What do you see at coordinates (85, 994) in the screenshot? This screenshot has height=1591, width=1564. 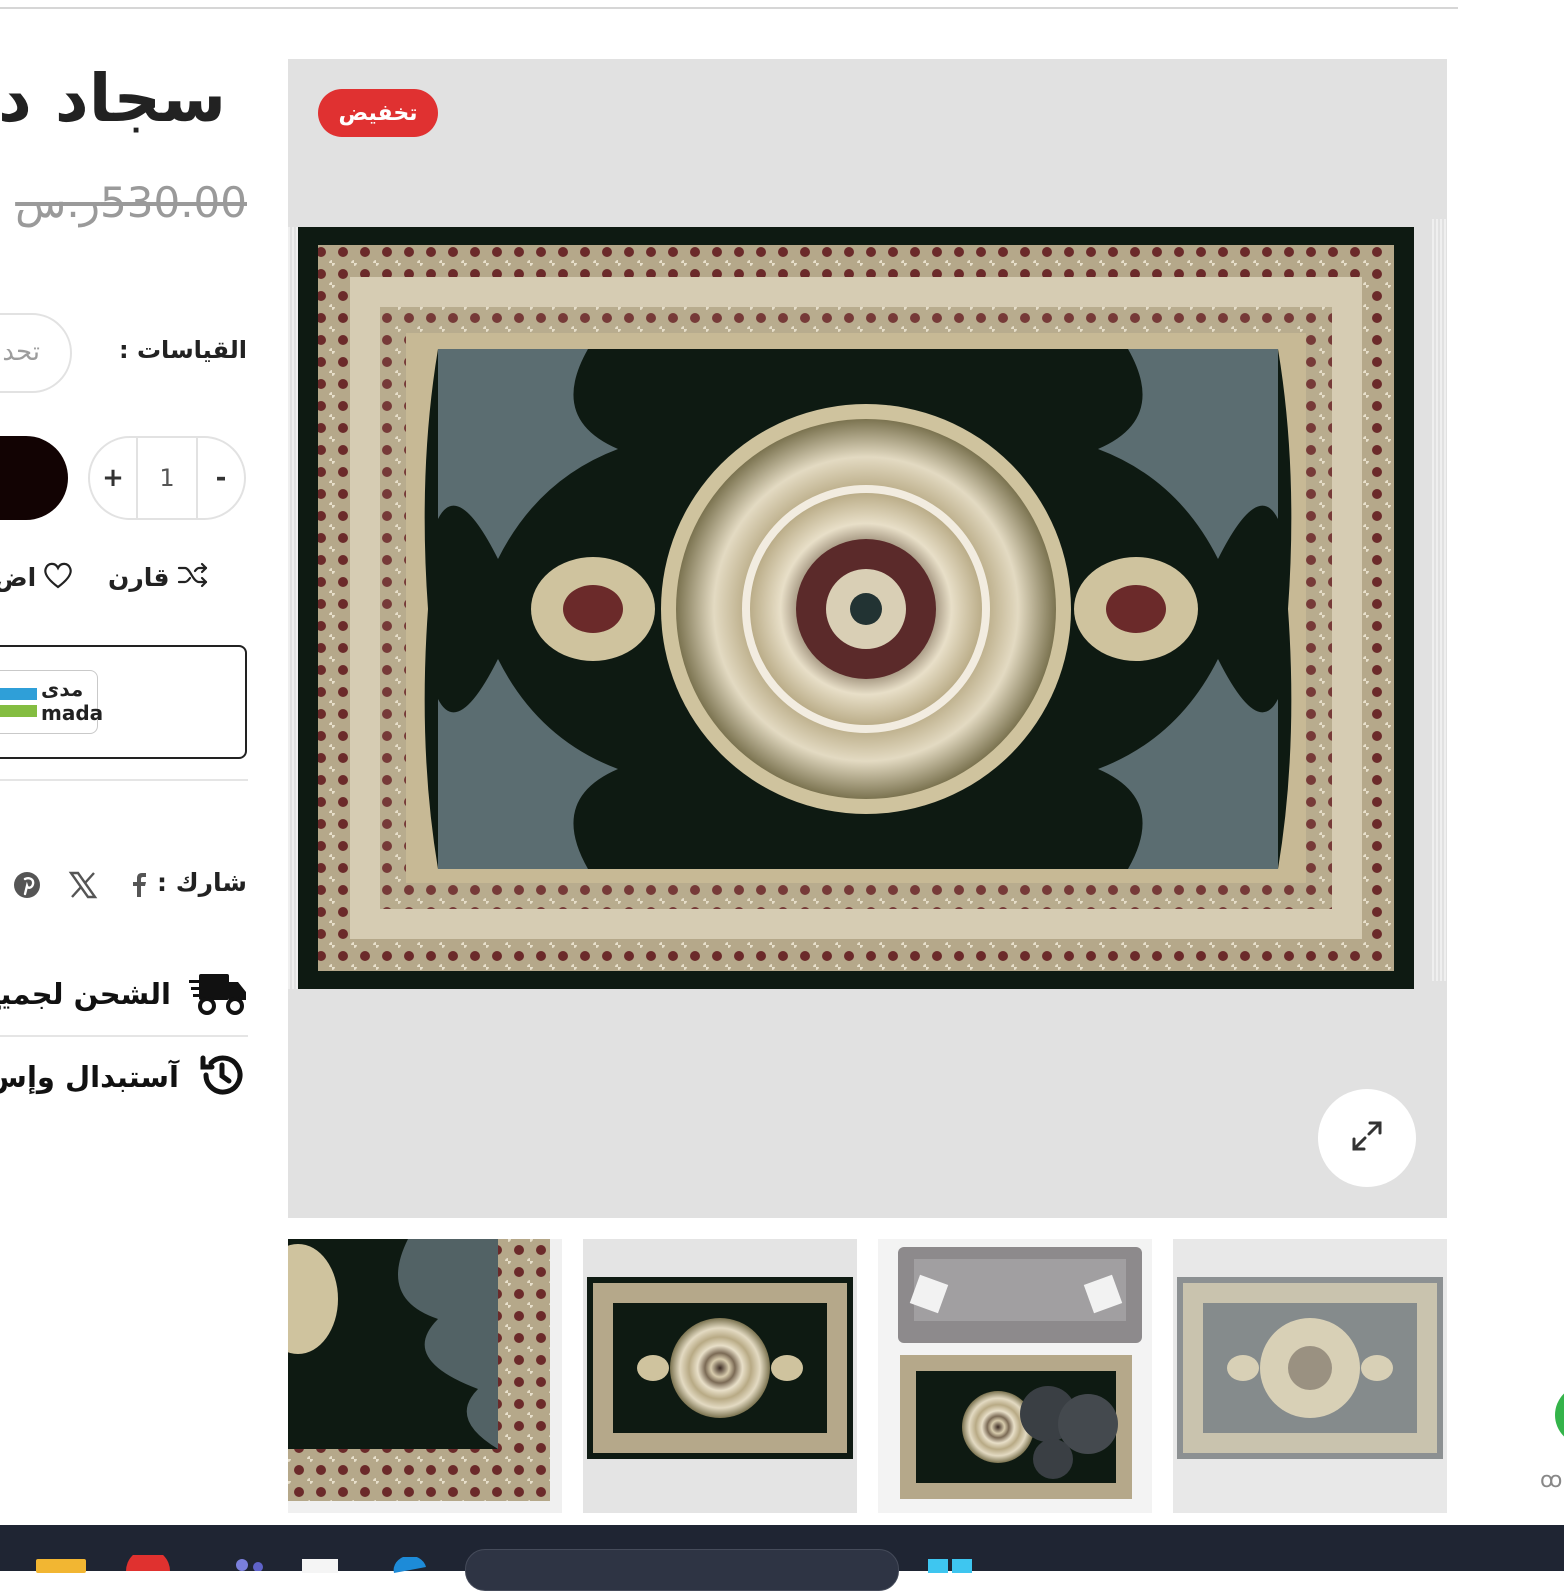 I see `shipping-feature-label: الشحن لجميع` at bounding box center [85, 994].